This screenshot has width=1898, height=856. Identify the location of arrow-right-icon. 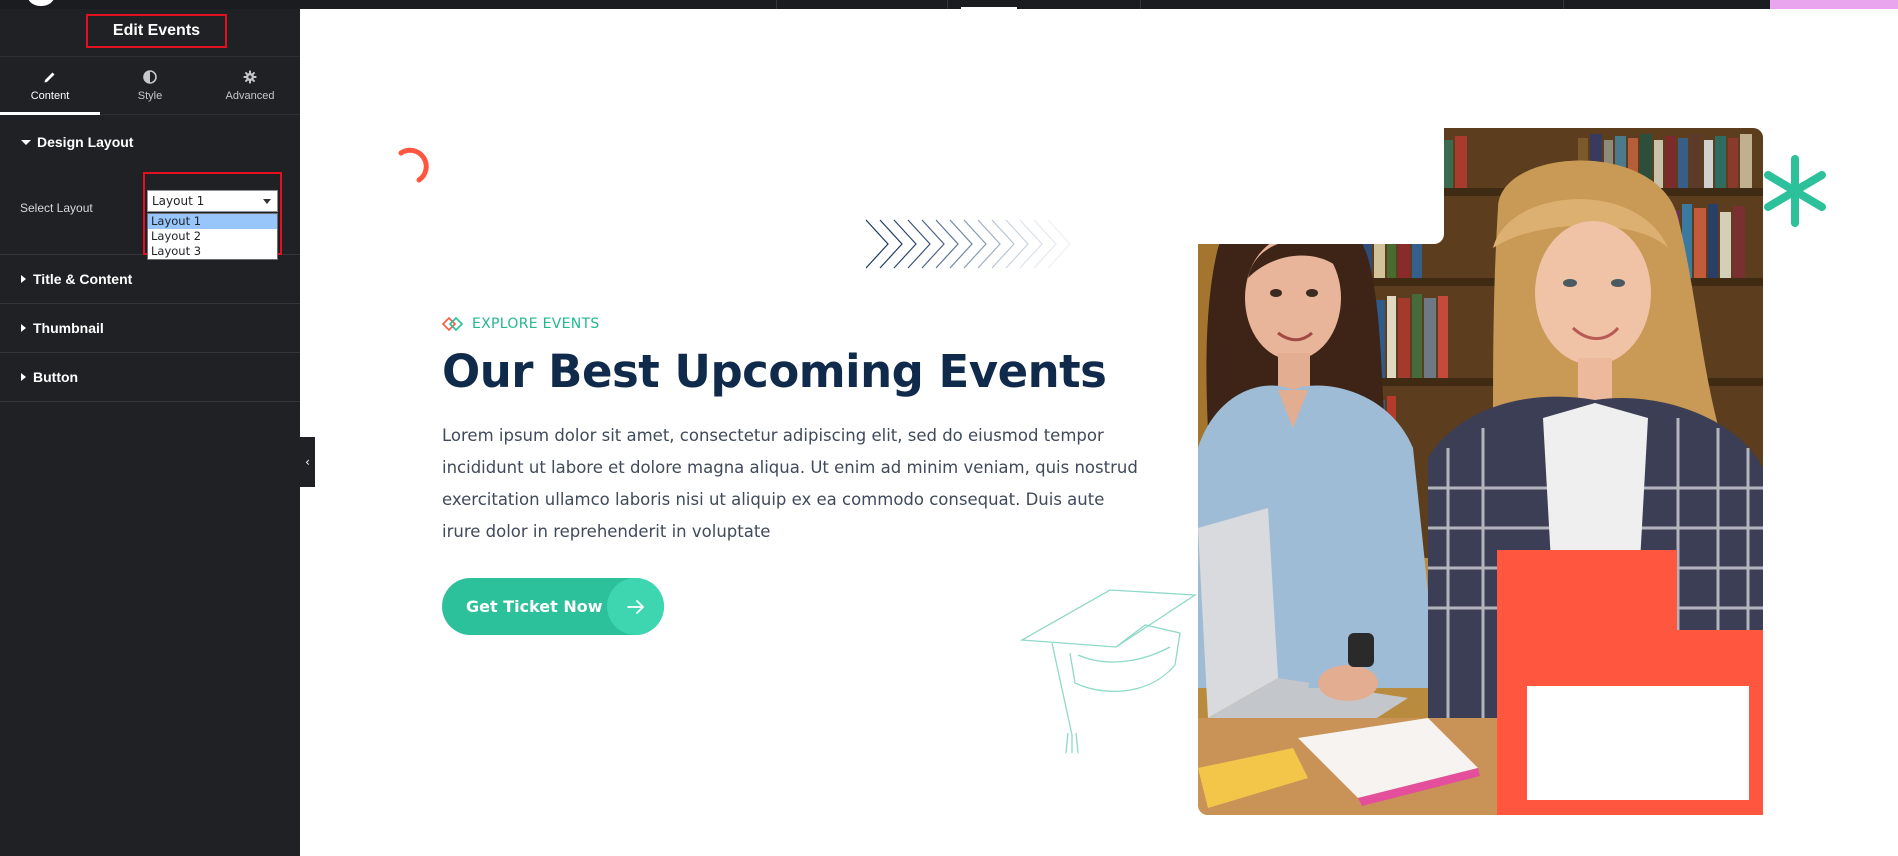
(635, 606).